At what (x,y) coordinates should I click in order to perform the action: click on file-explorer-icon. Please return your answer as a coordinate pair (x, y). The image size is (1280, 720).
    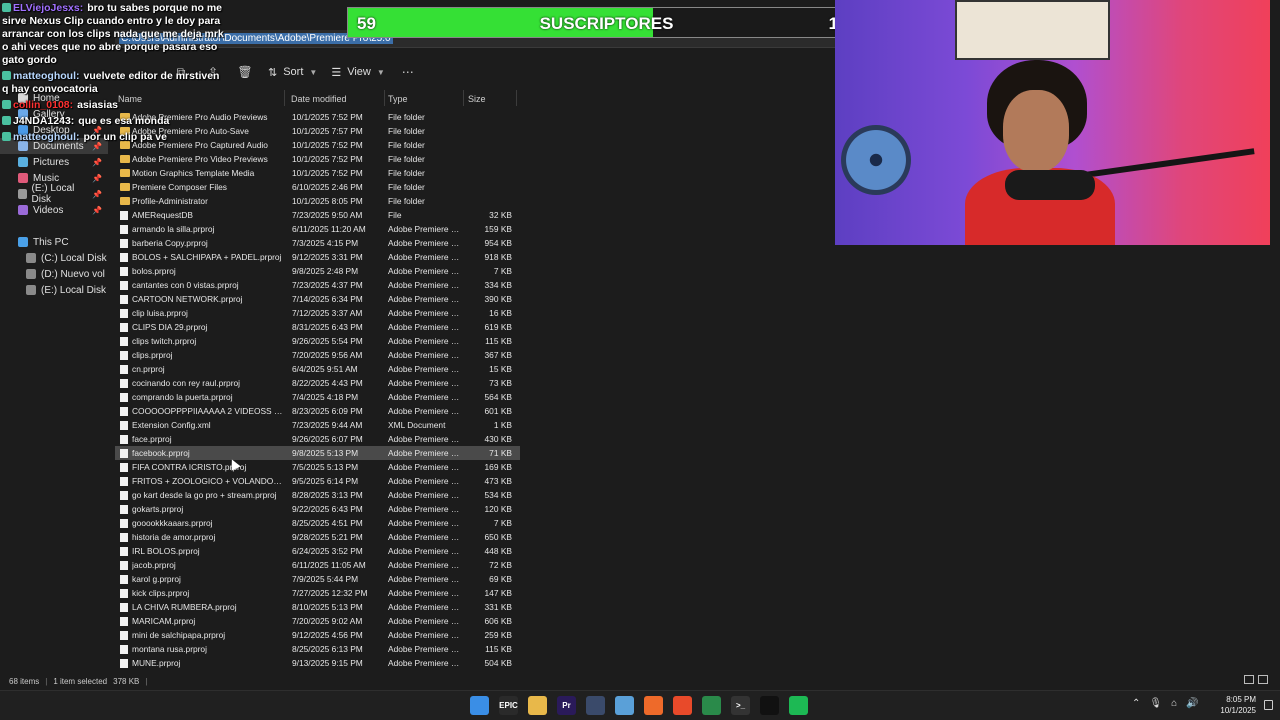
    Looking at the image, I should click on (537, 705).